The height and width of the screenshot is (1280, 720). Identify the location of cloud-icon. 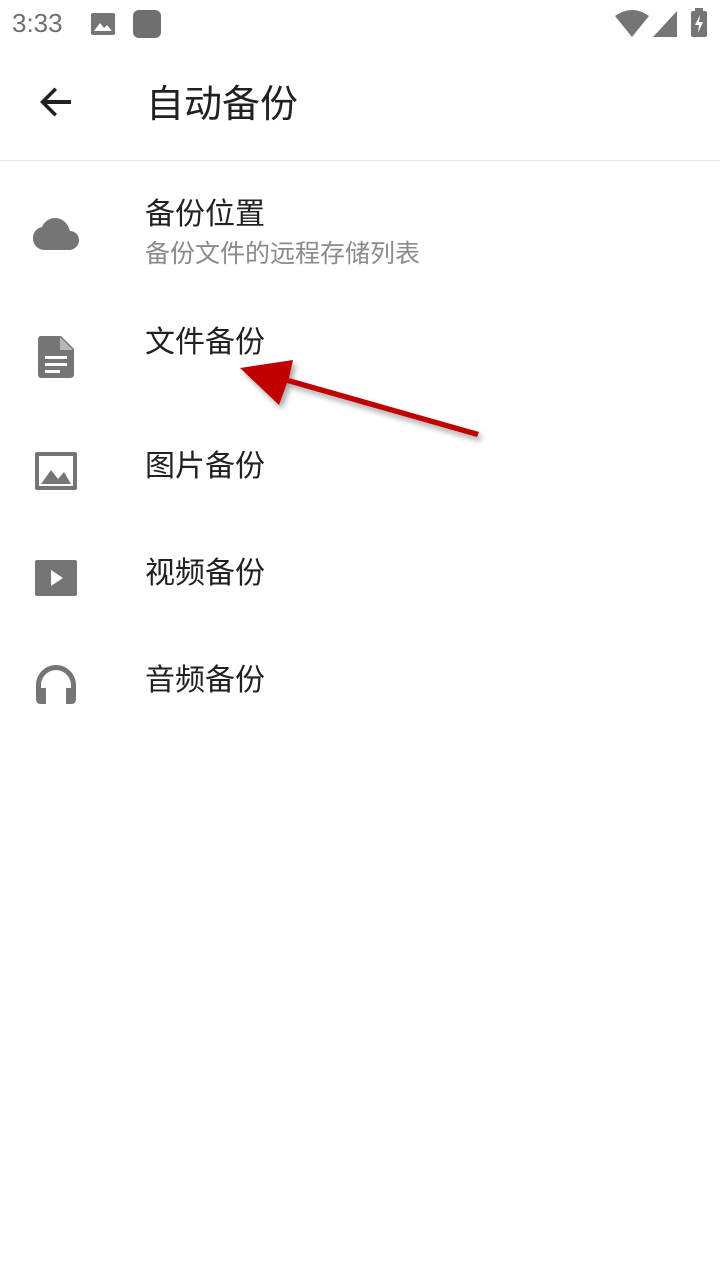
(56, 235).